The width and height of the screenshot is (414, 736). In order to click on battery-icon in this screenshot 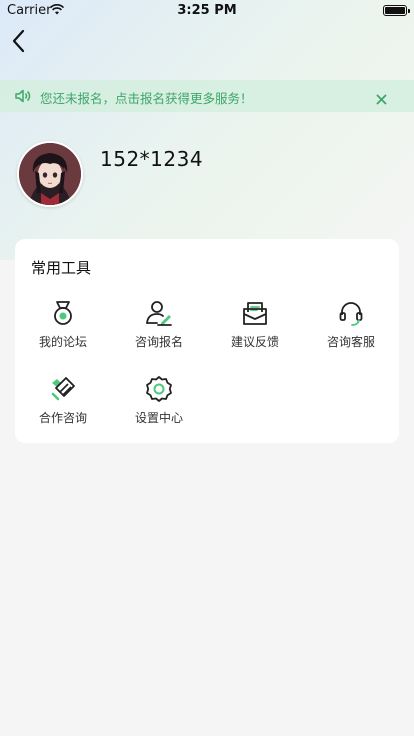, I will do `click(396, 10)`.